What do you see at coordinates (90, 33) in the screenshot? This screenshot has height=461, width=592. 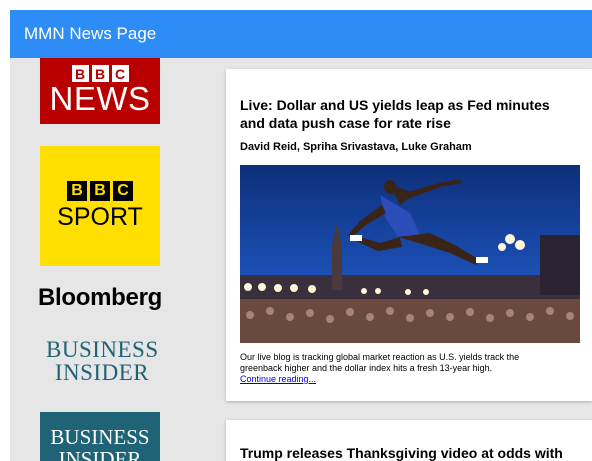 I see `page-title: MMN News Page` at bounding box center [90, 33].